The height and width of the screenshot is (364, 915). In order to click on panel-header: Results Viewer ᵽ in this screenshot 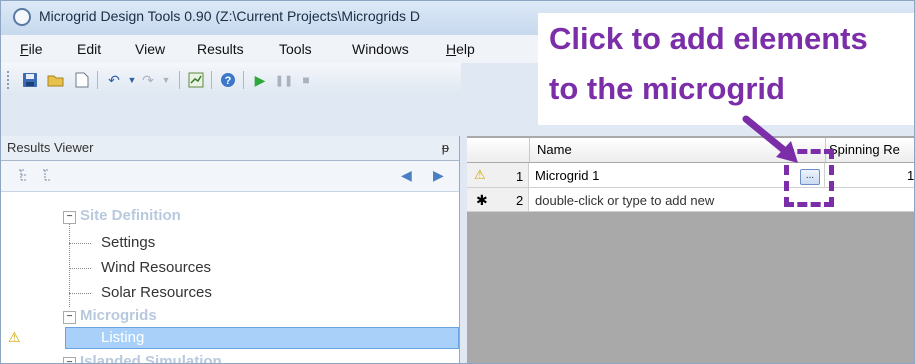, I will do `click(230, 148)`.